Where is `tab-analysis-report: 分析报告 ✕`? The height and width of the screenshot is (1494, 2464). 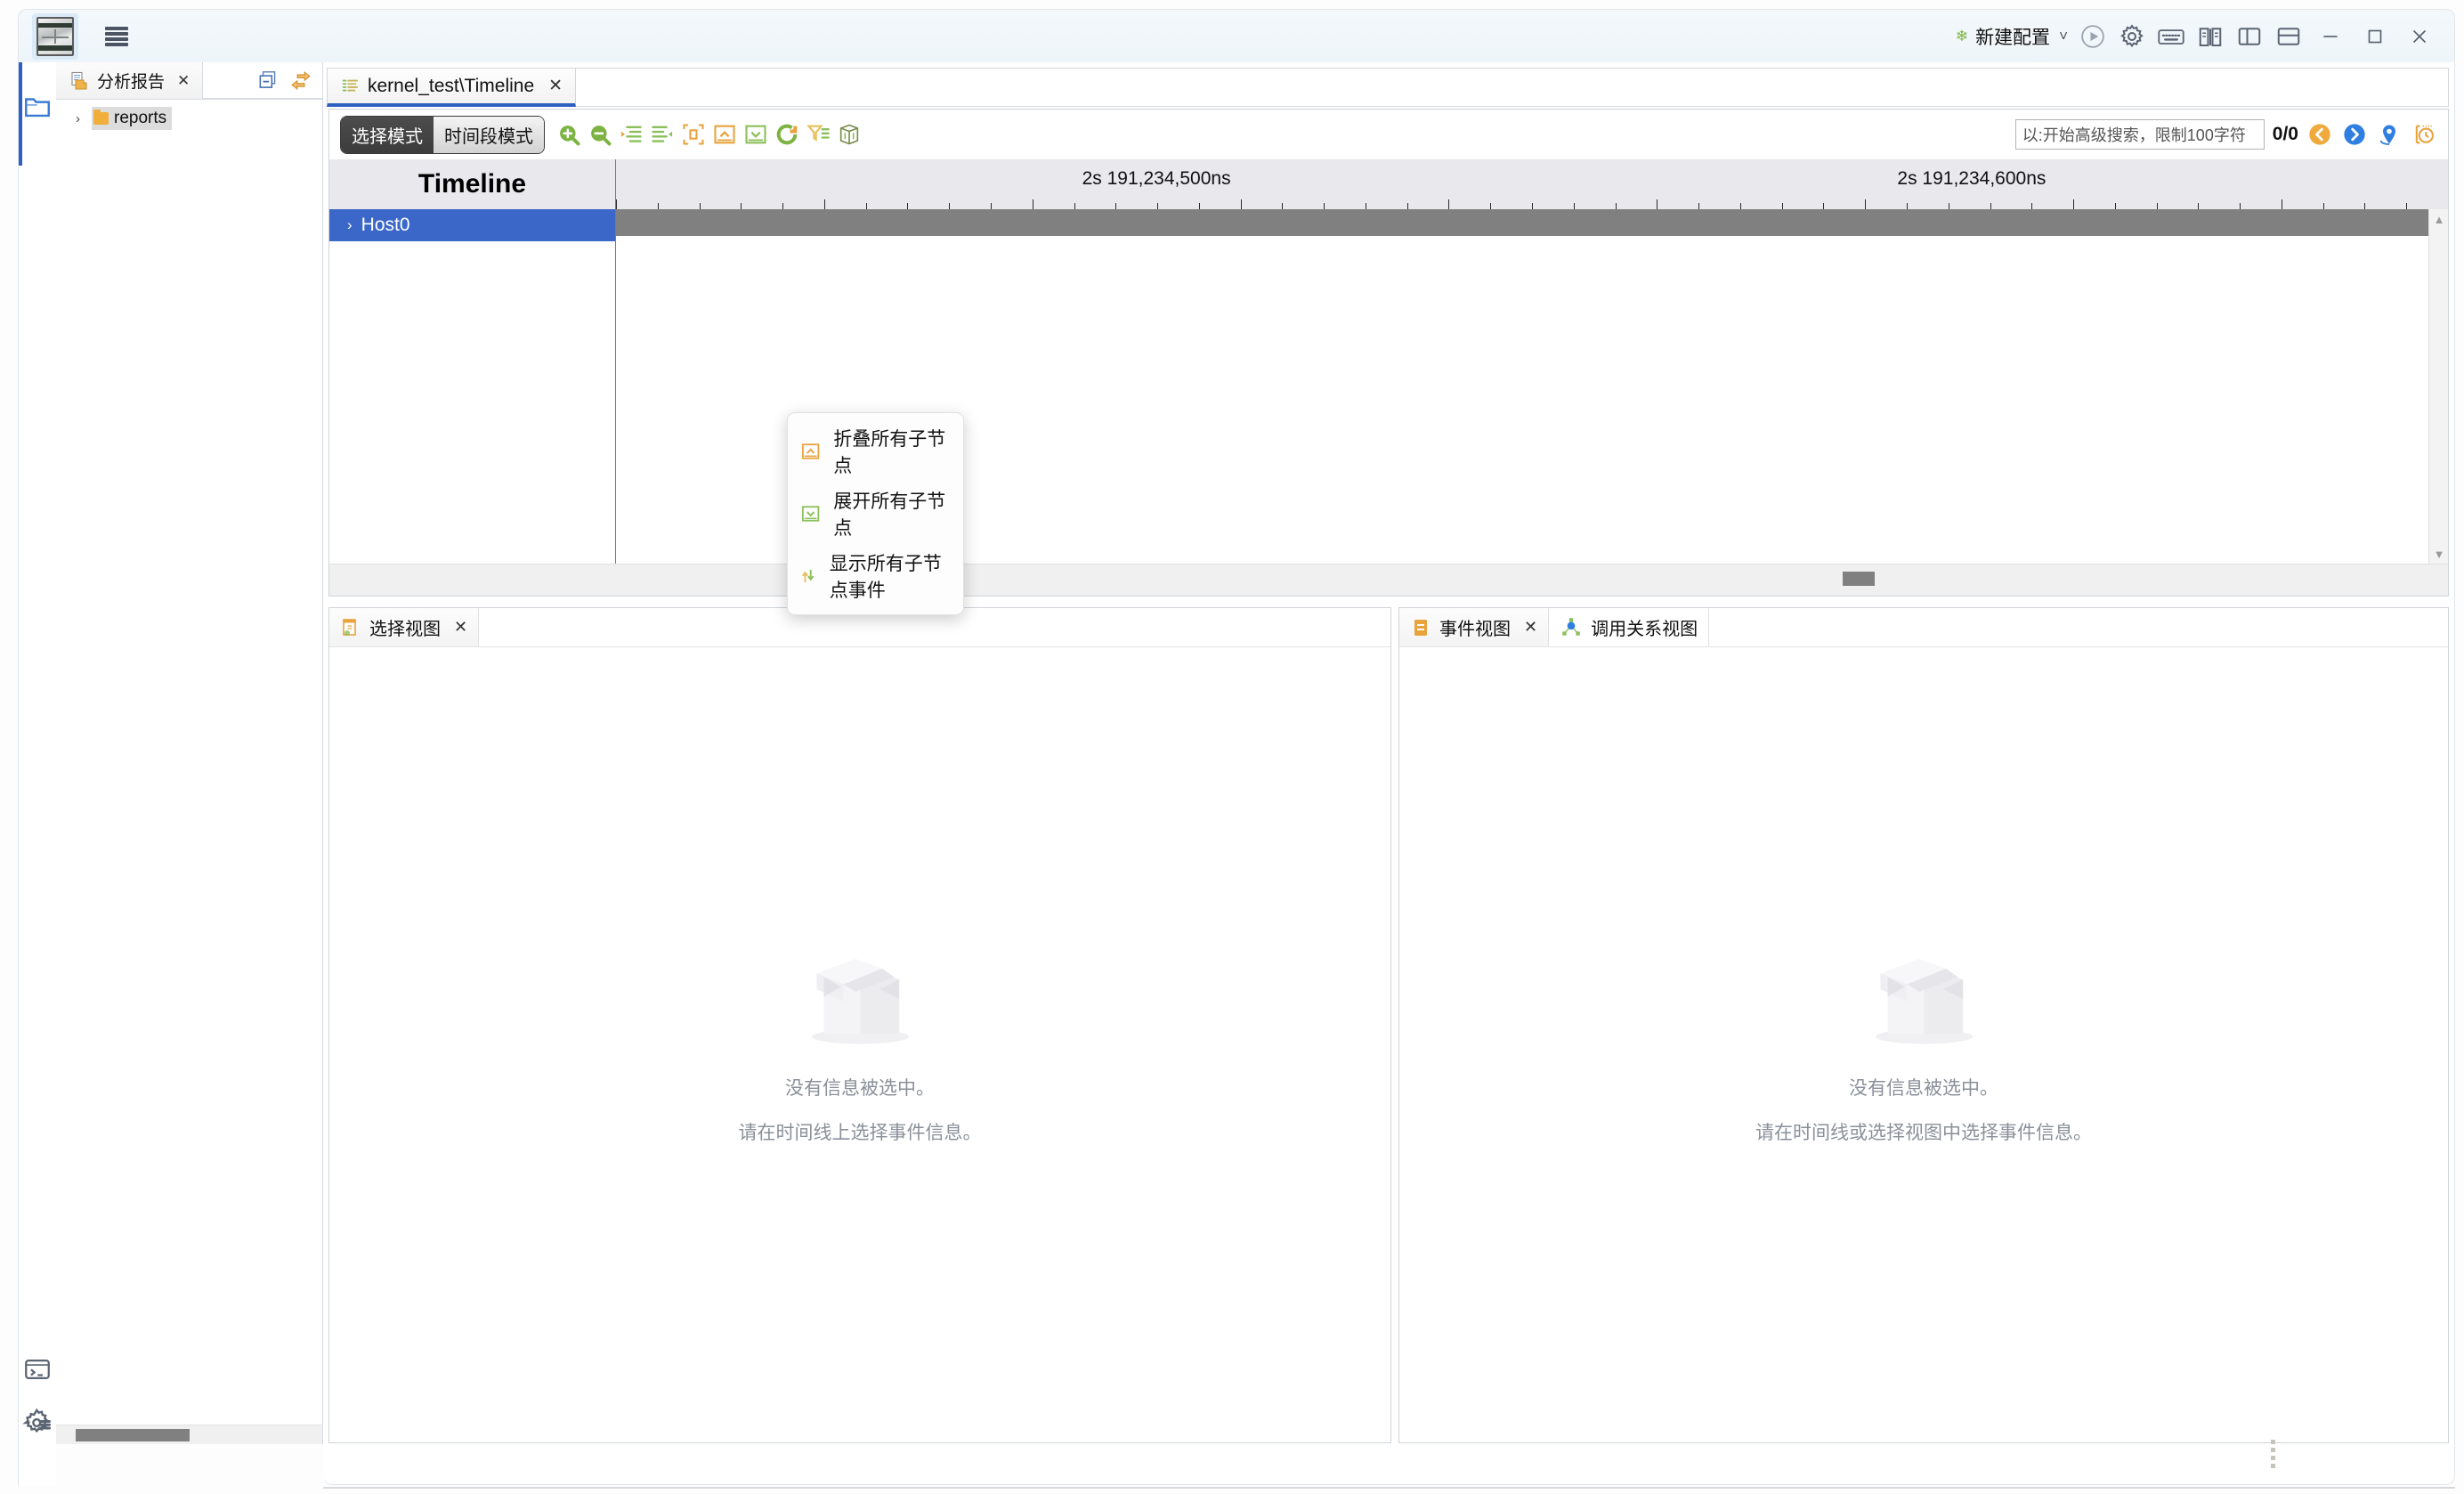 tab-analysis-report: 分析报告 ✕ is located at coordinates (130, 80).